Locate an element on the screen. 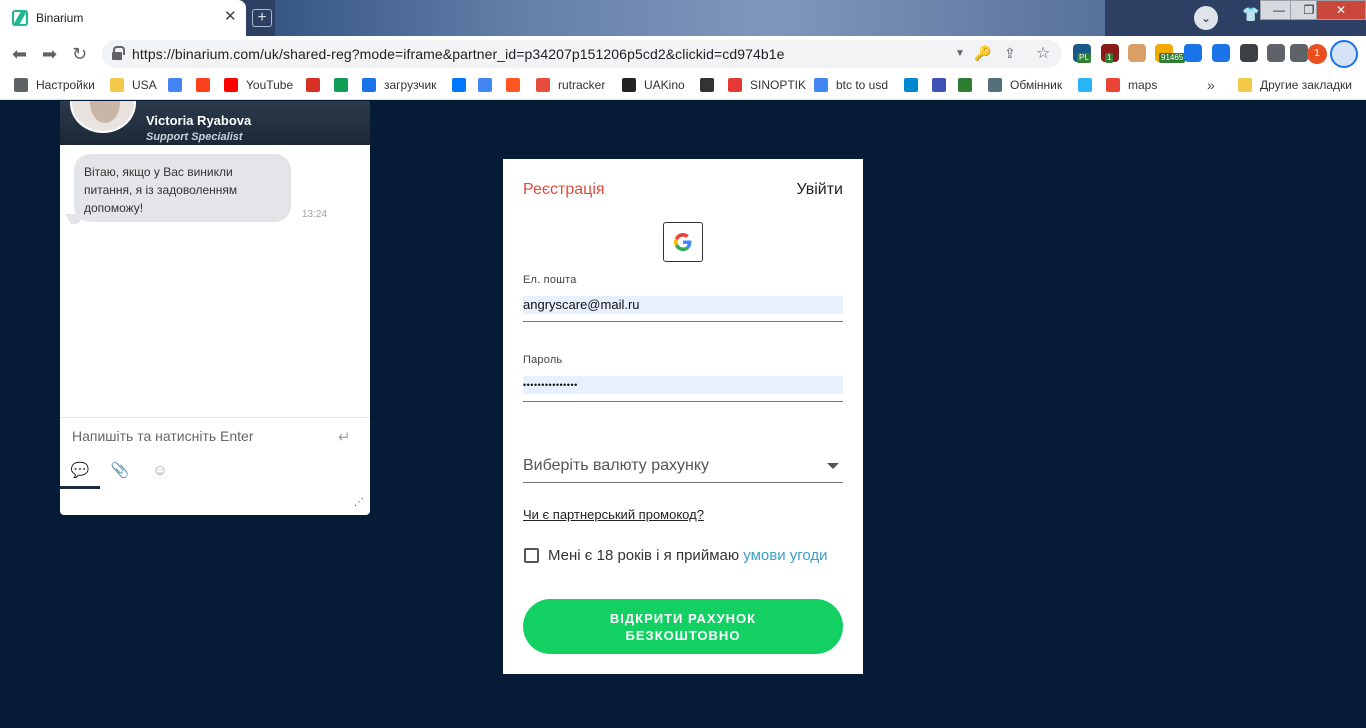 The image size is (1366, 728). tab-login: Увійти is located at coordinates (819, 190).